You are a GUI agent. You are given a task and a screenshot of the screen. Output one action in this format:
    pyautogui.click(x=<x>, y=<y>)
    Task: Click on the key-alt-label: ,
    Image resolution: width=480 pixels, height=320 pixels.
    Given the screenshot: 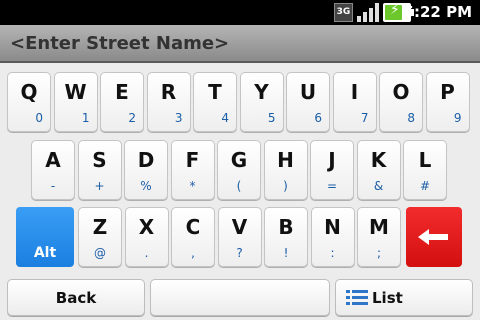 What is the action you would take?
    pyautogui.click(x=193, y=253)
    